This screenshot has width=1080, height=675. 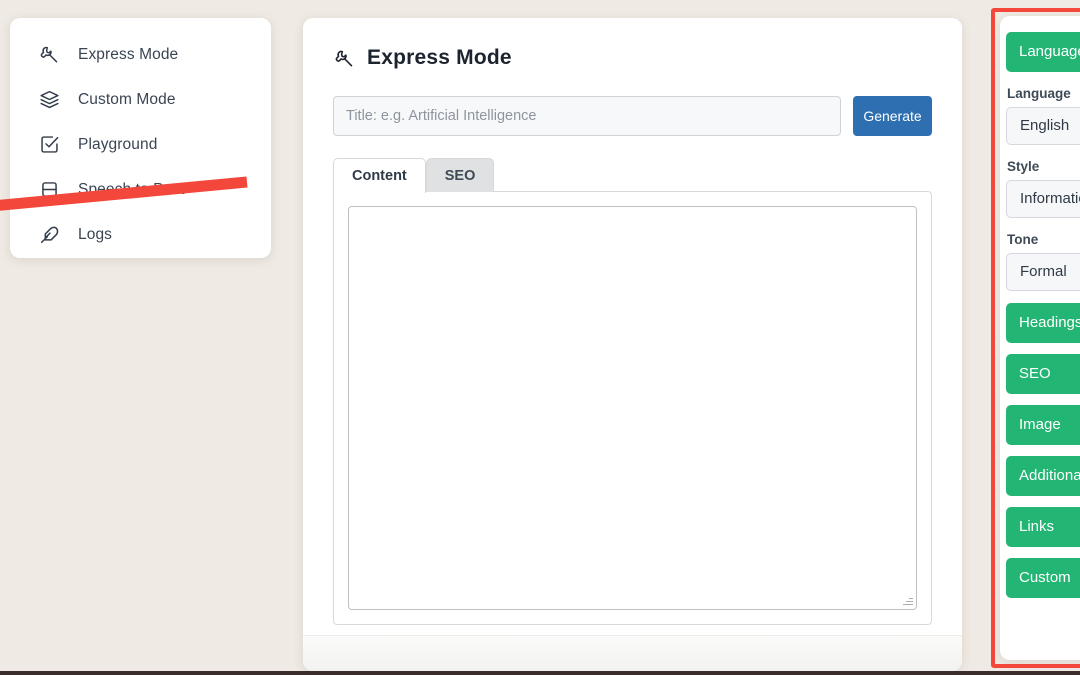 I want to click on title-generate-row: Generate, so click(x=632, y=116).